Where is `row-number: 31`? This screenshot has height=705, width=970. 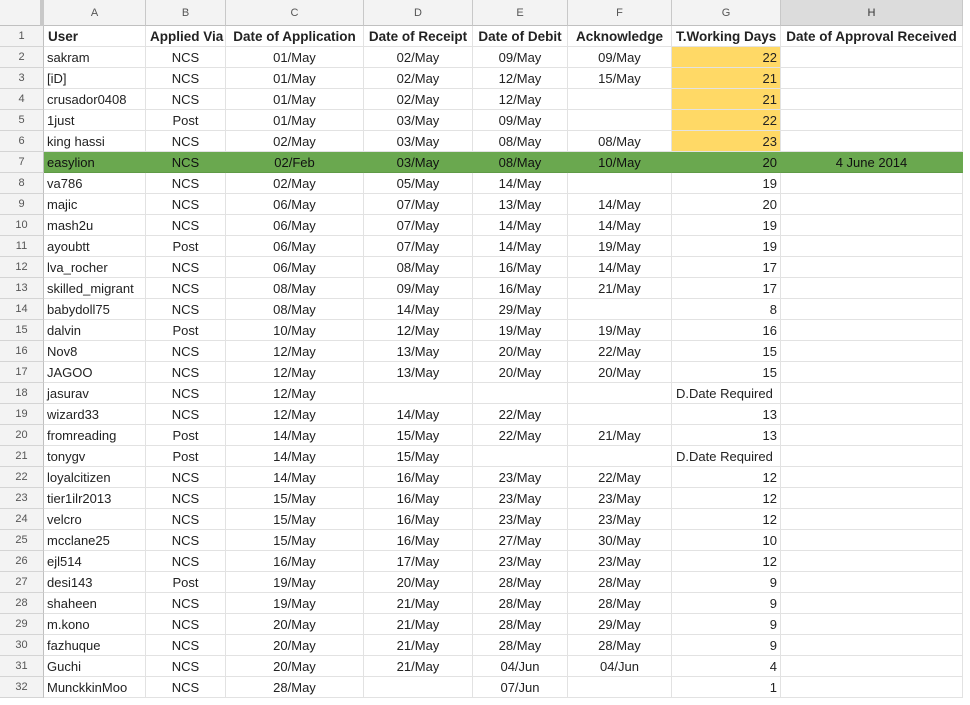
row-number: 31 is located at coordinates (22, 666).